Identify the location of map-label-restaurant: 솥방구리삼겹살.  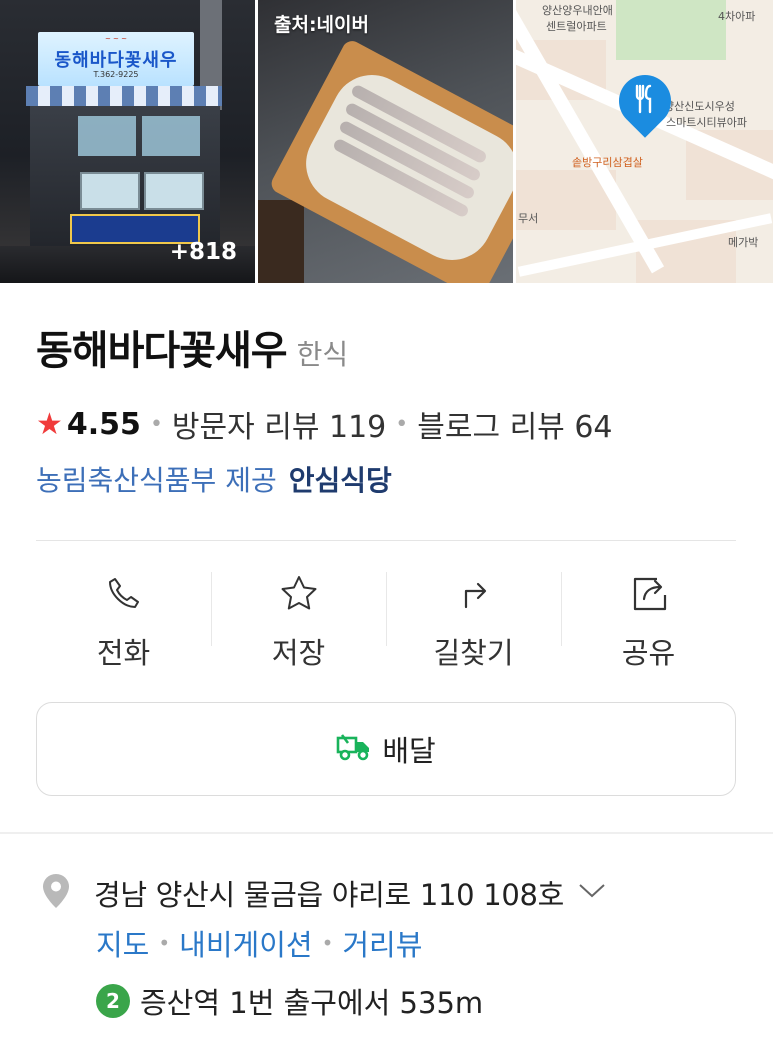
(607, 162).